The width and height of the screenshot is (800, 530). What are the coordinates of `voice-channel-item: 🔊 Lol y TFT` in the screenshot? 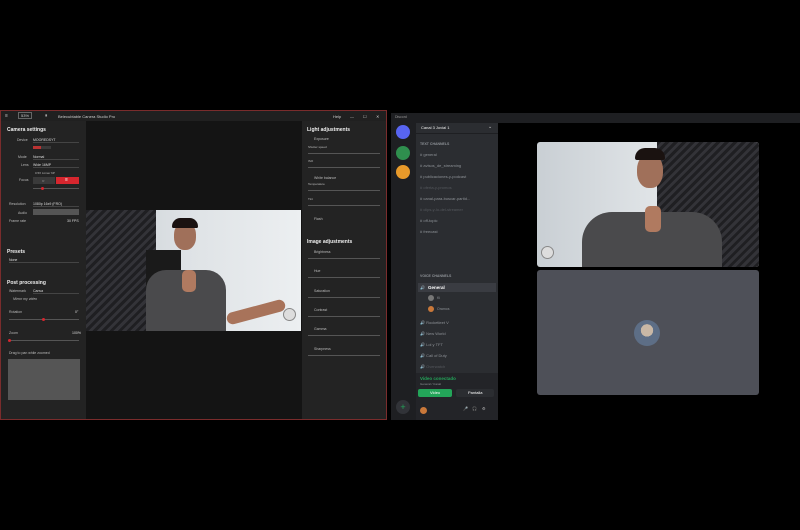 It's located at (431, 344).